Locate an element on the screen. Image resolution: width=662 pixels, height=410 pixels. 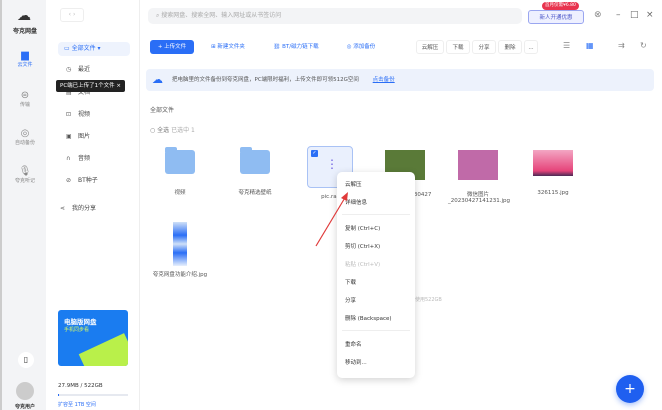
sidebar-item-images: ▣ 图片 is located at coordinates (78, 137).